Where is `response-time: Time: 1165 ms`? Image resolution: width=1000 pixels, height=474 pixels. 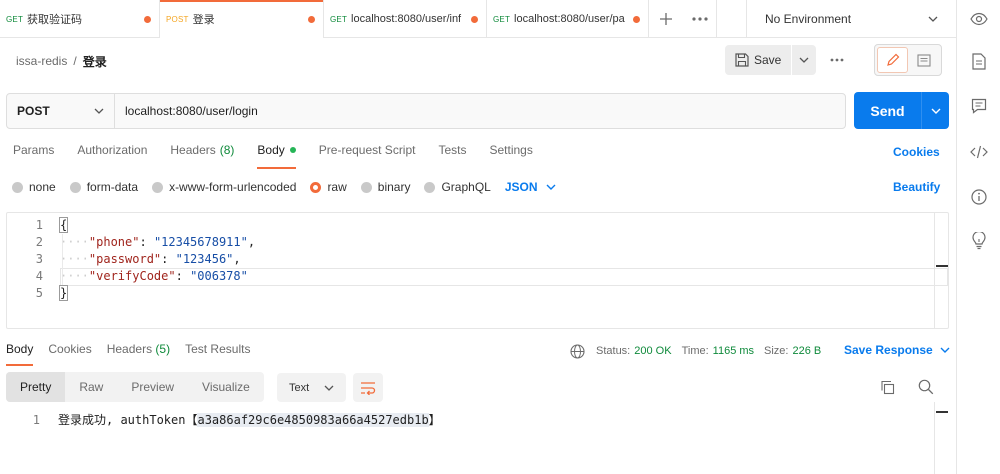 response-time: Time: 1165 ms is located at coordinates (718, 351).